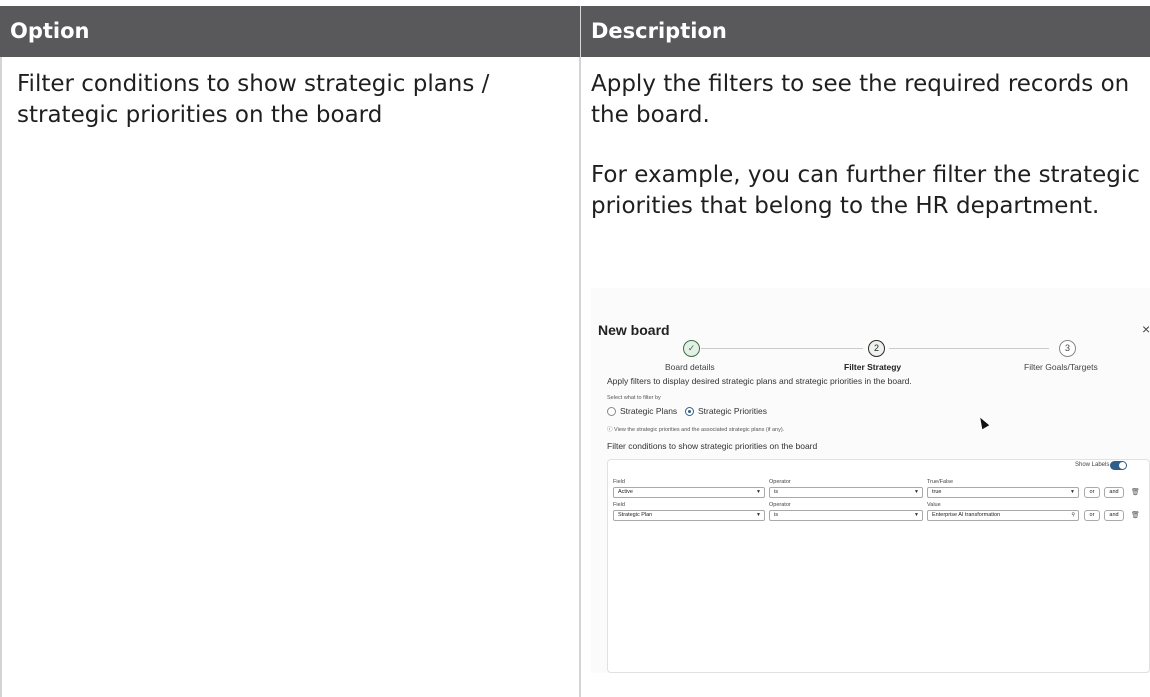 The height and width of the screenshot is (697, 1150). I want to click on value-select: true ▼, so click(1003, 492).